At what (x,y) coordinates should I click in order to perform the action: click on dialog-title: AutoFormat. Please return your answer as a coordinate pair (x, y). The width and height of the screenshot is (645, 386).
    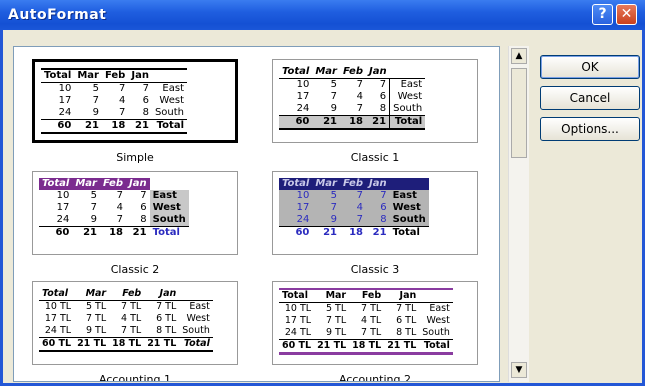
    Looking at the image, I should click on (57, 15).